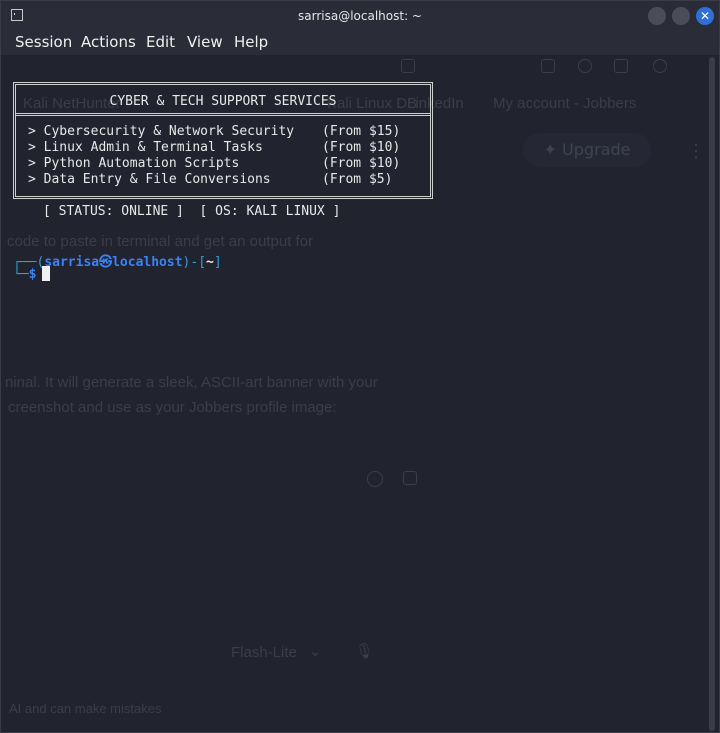 This screenshot has width=720, height=733. What do you see at coordinates (657, 16) in the screenshot?
I see `minimize-button` at bounding box center [657, 16].